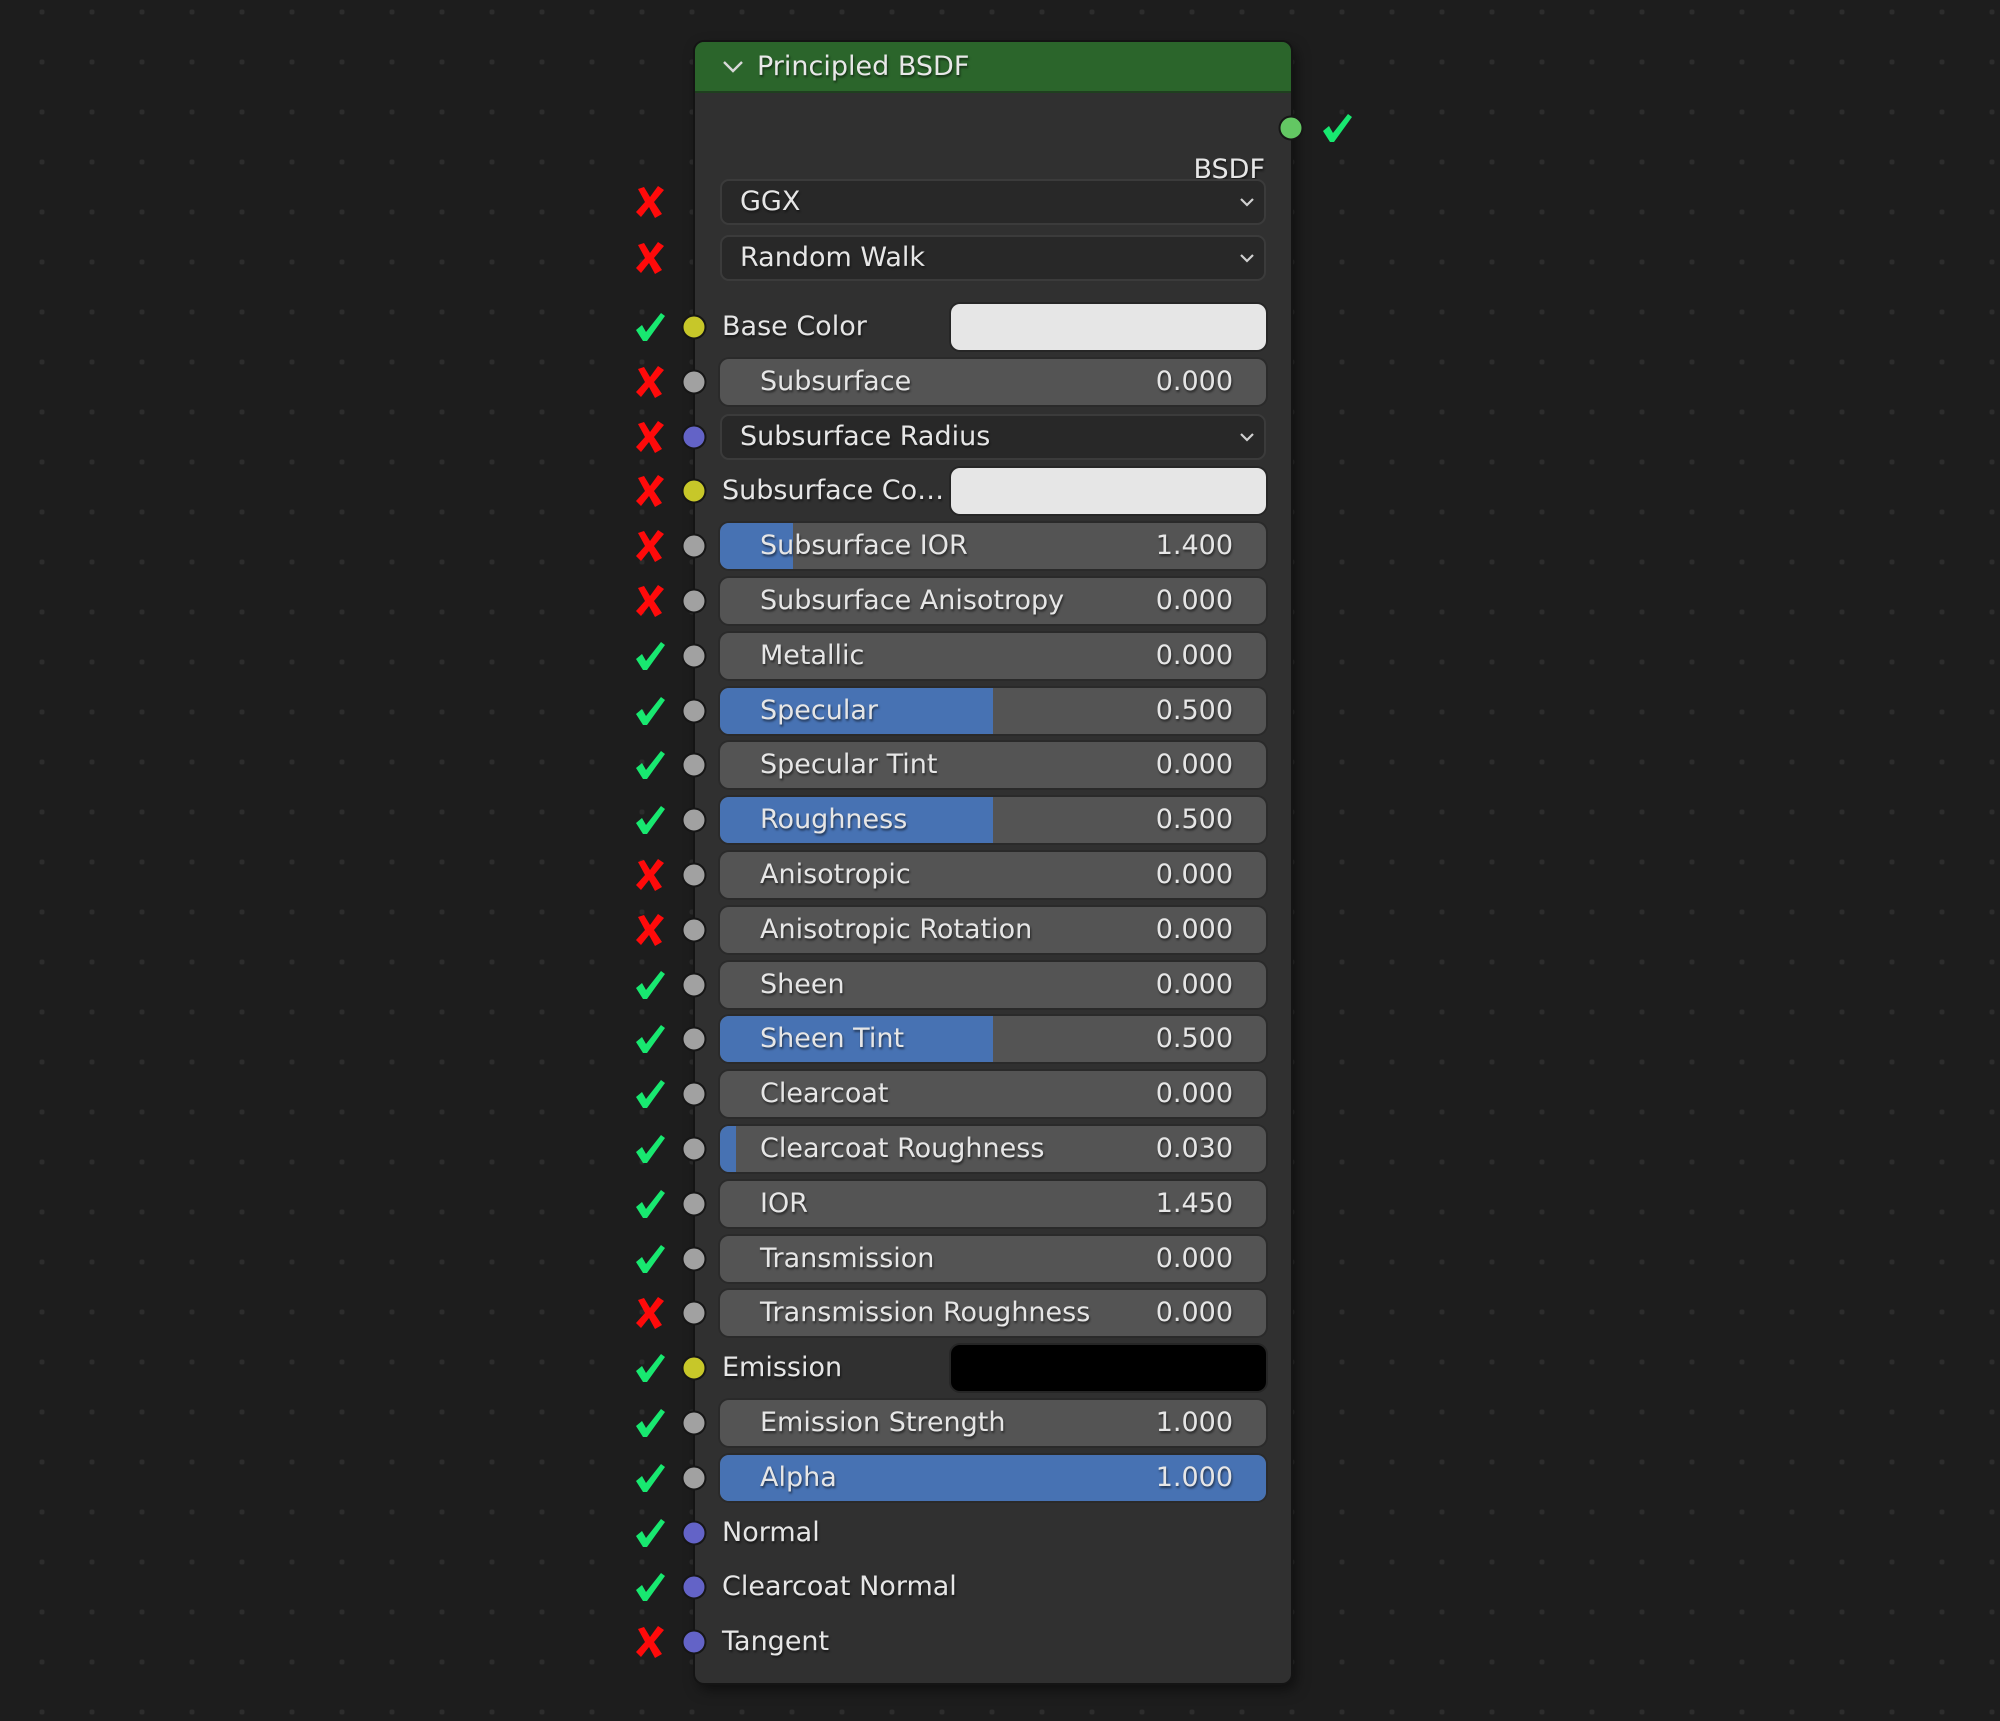 The height and width of the screenshot is (1721, 2000). Describe the element at coordinates (993, 1477) in the screenshot. I see `alpha-slider: Alpha 1.000` at that location.